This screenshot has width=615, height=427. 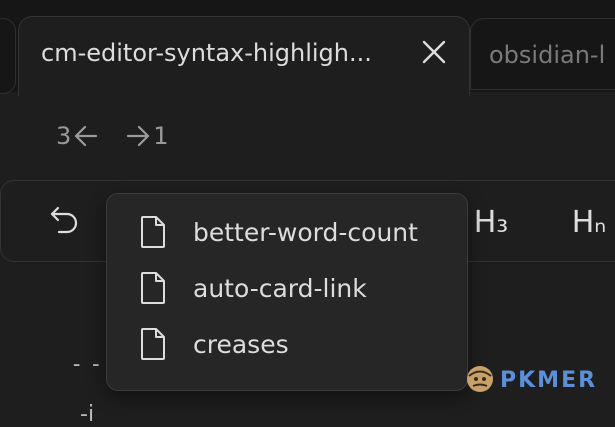 What do you see at coordinates (86, 136) in the screenshot?
I see `arrow-left-icon` at bounding box center [86, 136].